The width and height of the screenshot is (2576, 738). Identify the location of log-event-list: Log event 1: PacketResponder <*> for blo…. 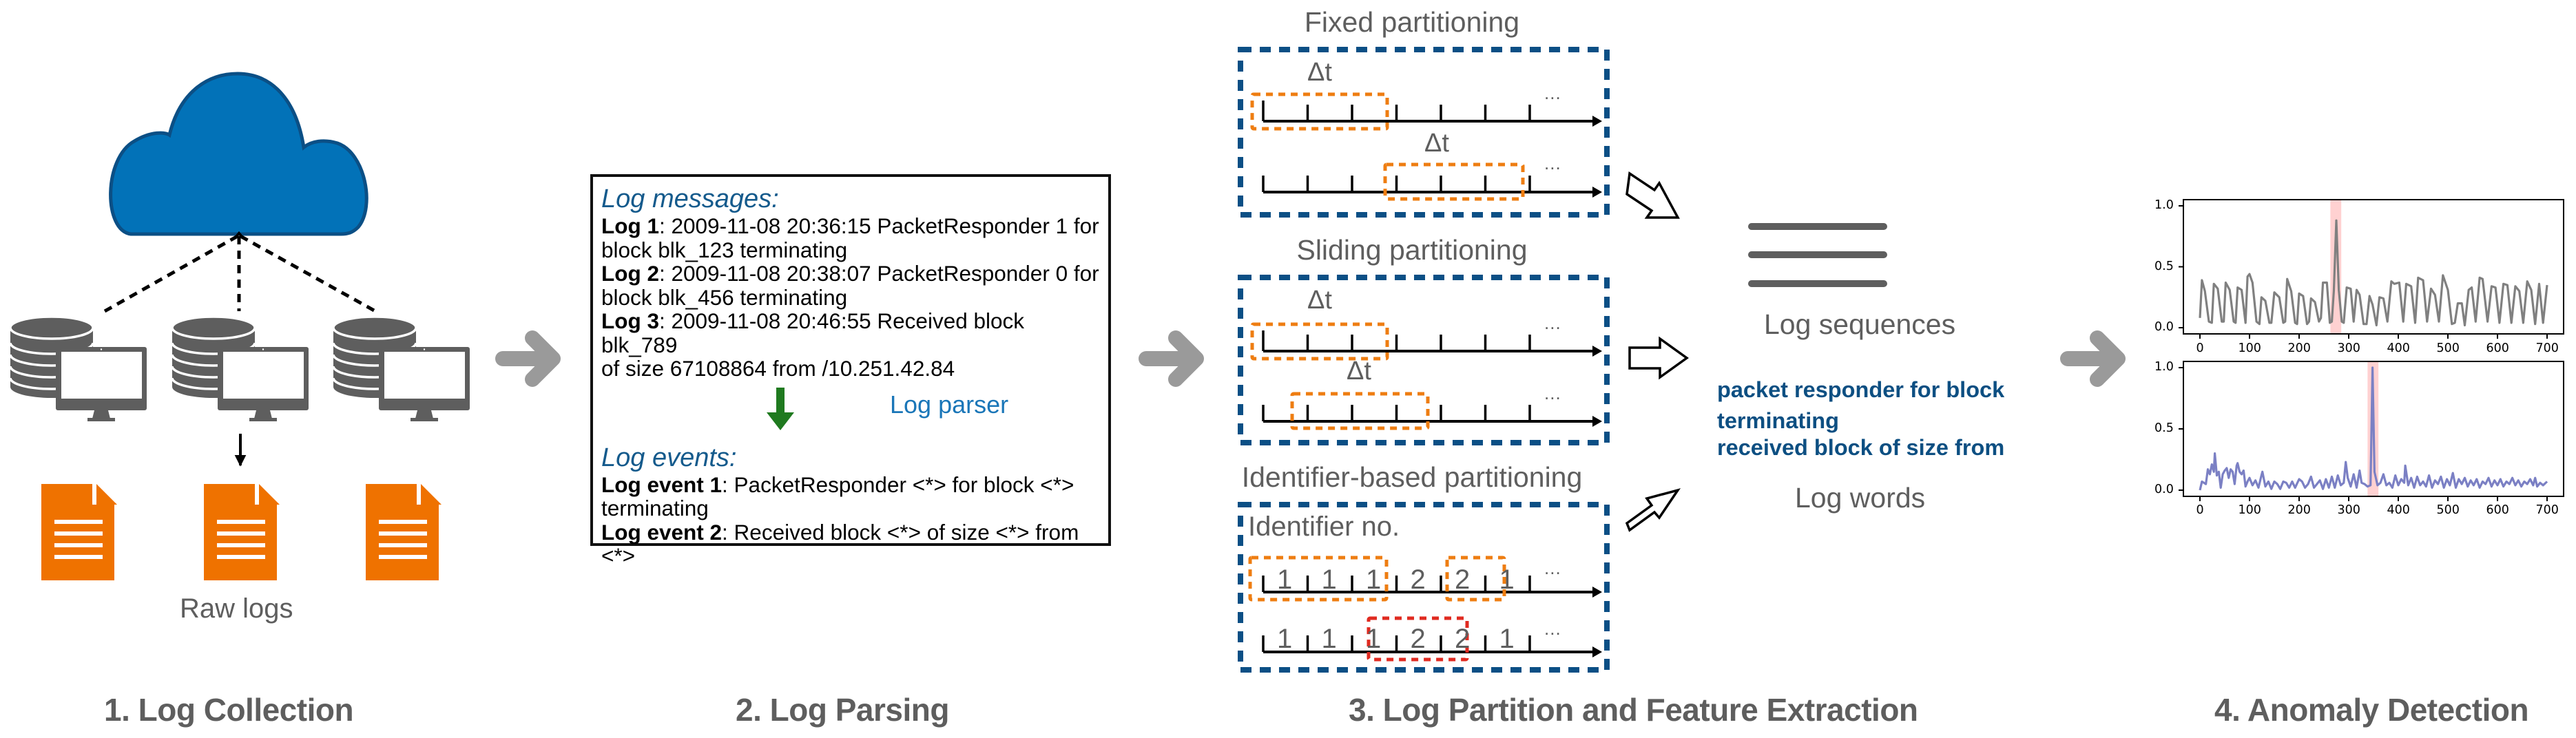
(850, 520).